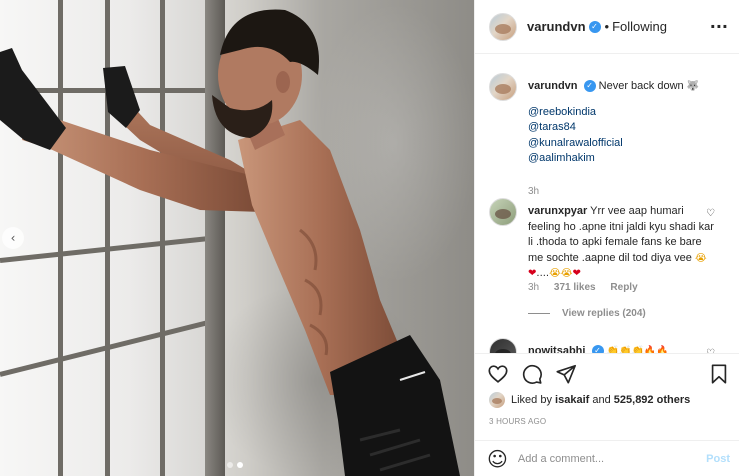  What do you see at coordinates (719, 26) in the screenshot?
I see `more-dots-icon: ···` at bounding box center [719, 26].